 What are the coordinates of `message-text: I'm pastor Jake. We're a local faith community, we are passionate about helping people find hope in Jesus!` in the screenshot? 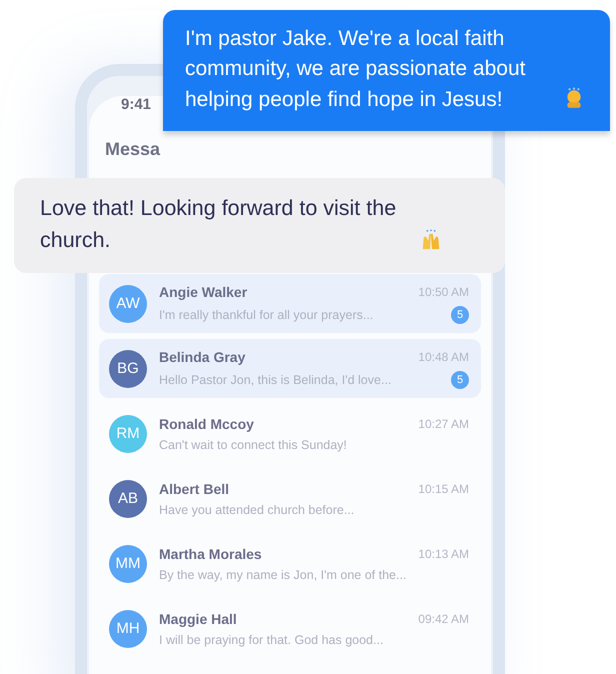 It's located at (355, 69).